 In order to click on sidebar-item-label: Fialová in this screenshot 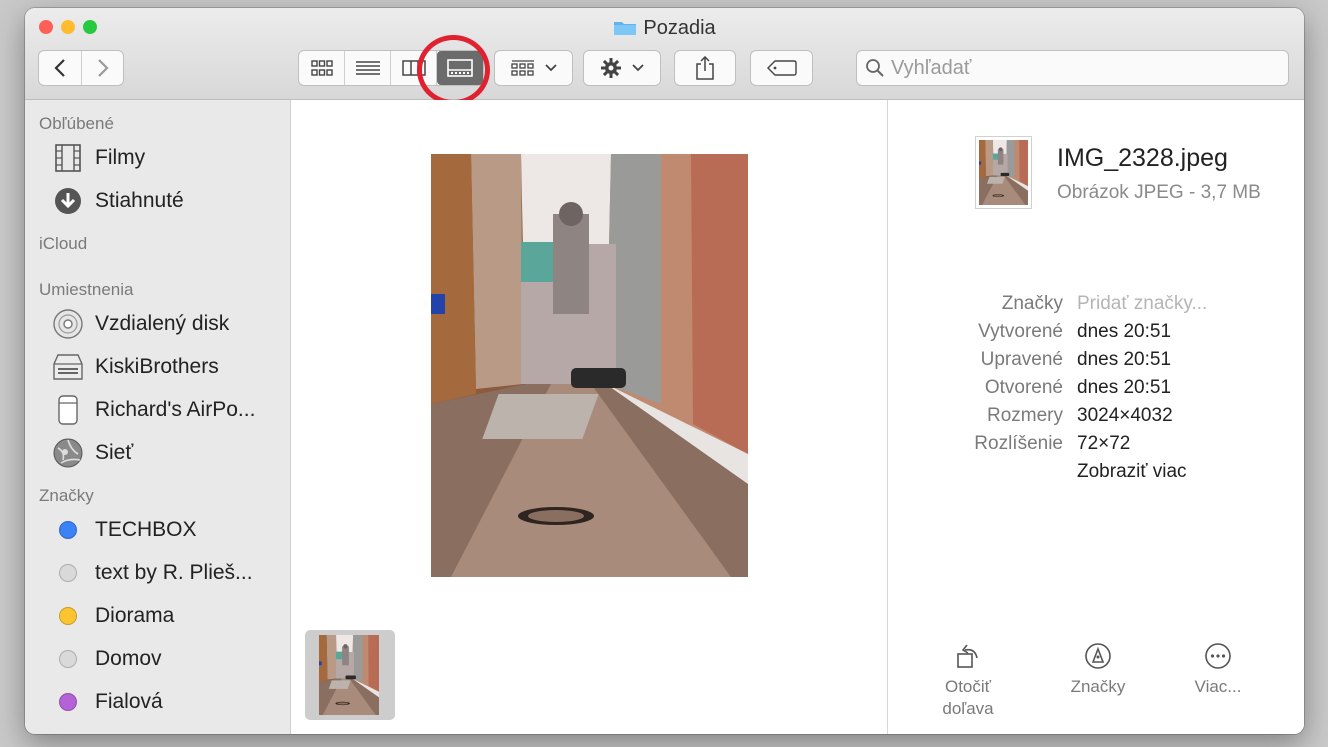, I will do `click(129, 701)`.